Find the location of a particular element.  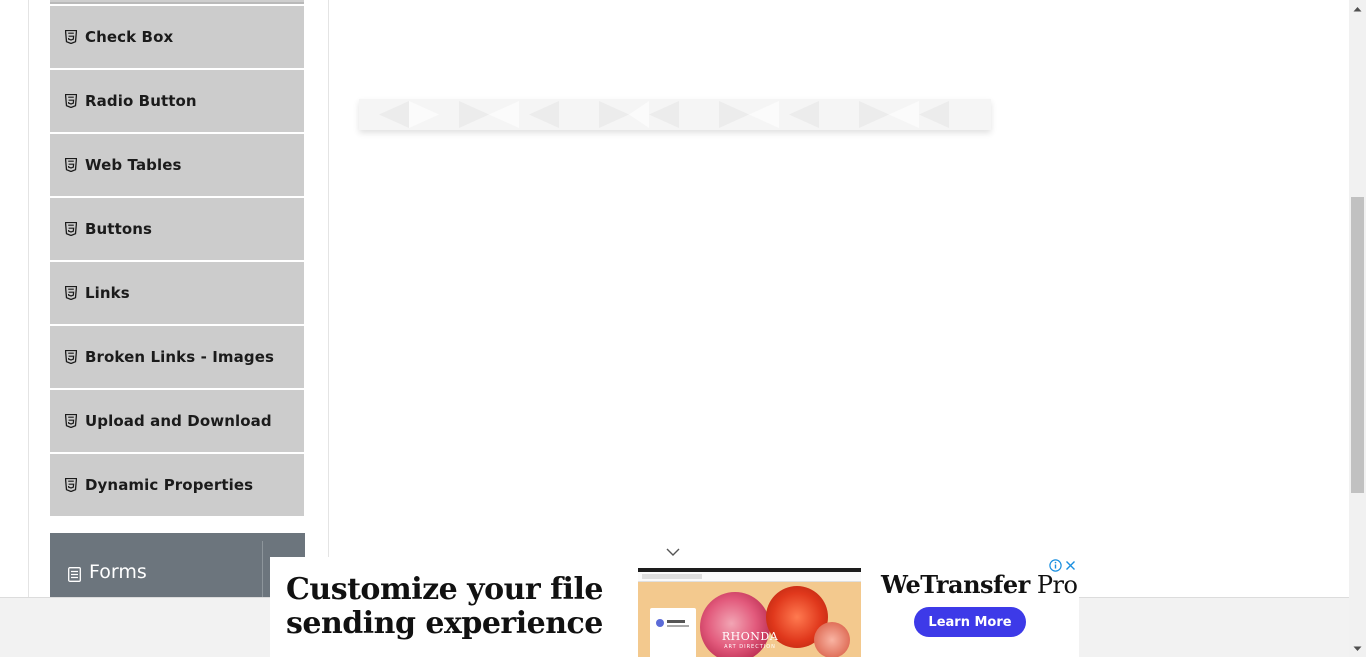

sidebar-item-radio-button: Radio Button is located at coordinates (177, 101).